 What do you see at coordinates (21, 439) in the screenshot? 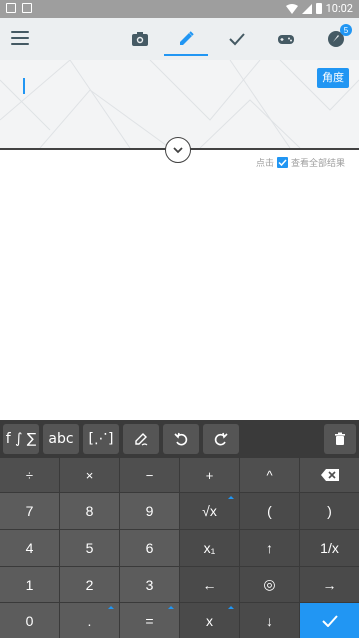
I see `functions-button: f ∫ ∑` at bounding box center [21, 439].